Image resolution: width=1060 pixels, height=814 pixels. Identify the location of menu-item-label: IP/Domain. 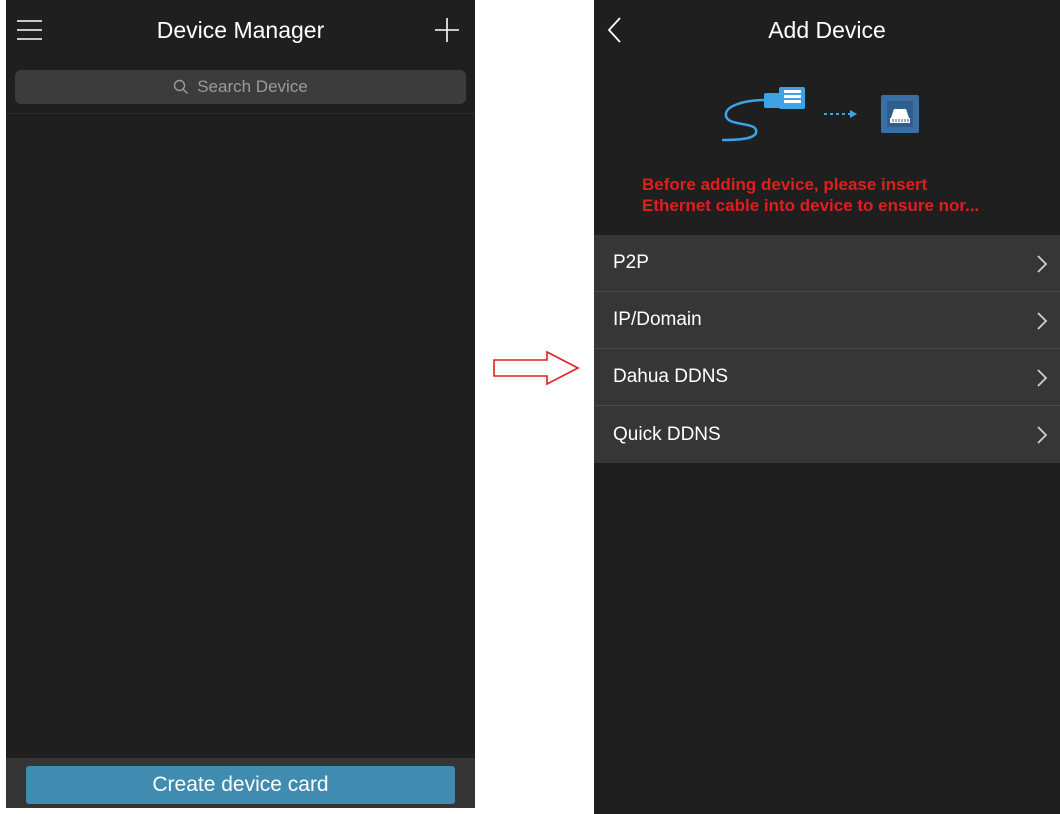
(657, 319).